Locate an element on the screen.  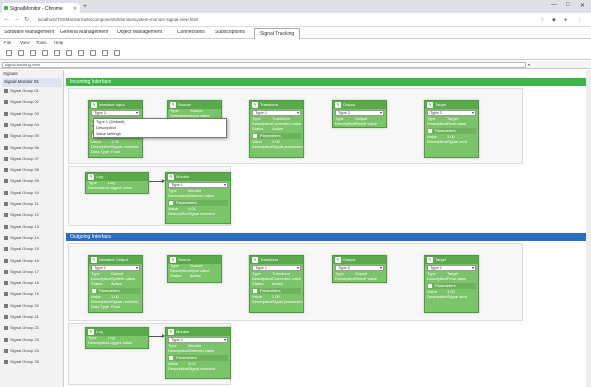
edit-icon is located at coordinates (45, 53).